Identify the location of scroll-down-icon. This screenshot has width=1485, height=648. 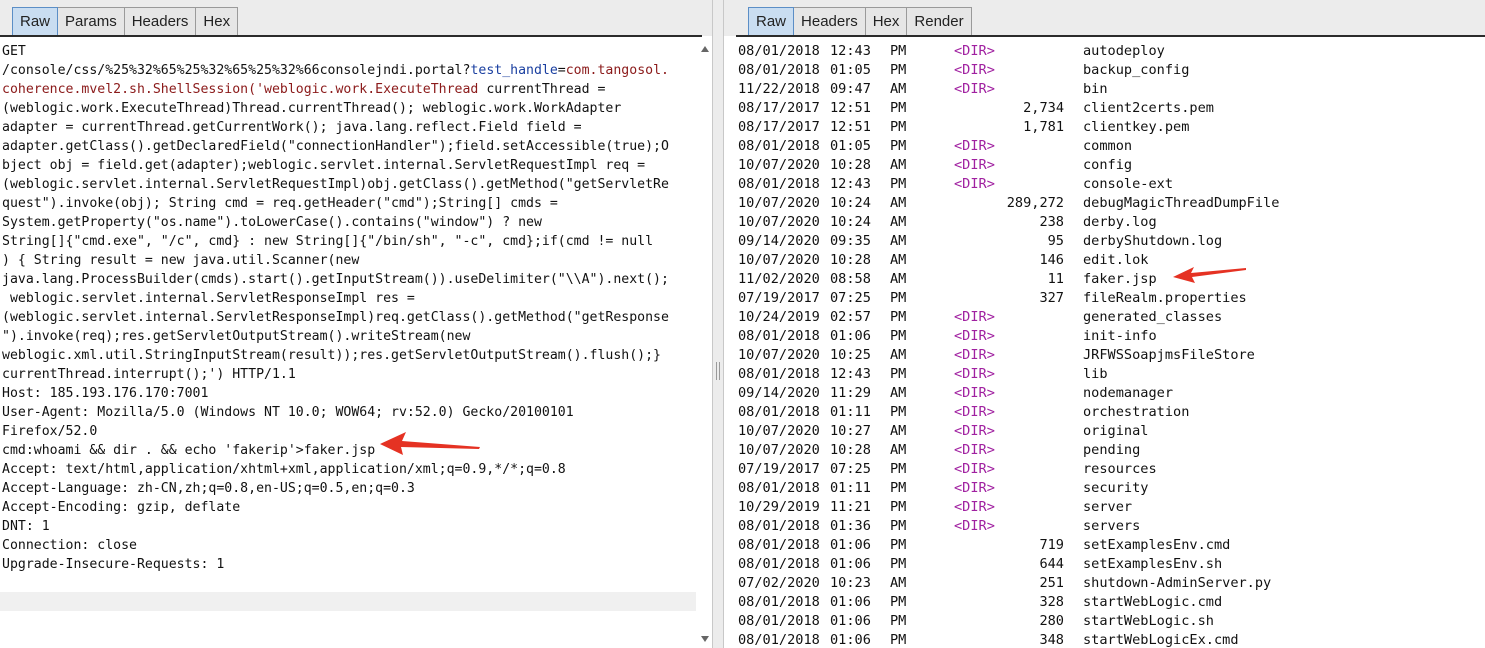
(705, 639).